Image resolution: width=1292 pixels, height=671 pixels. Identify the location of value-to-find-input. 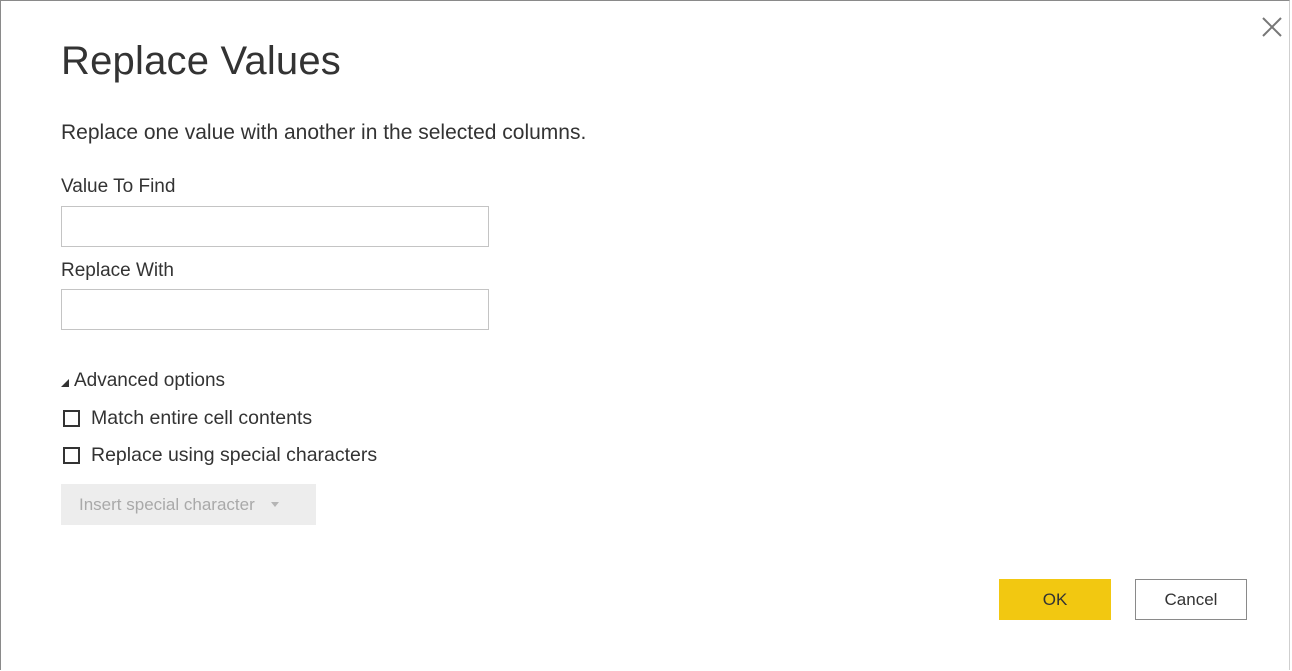
(275, 226).